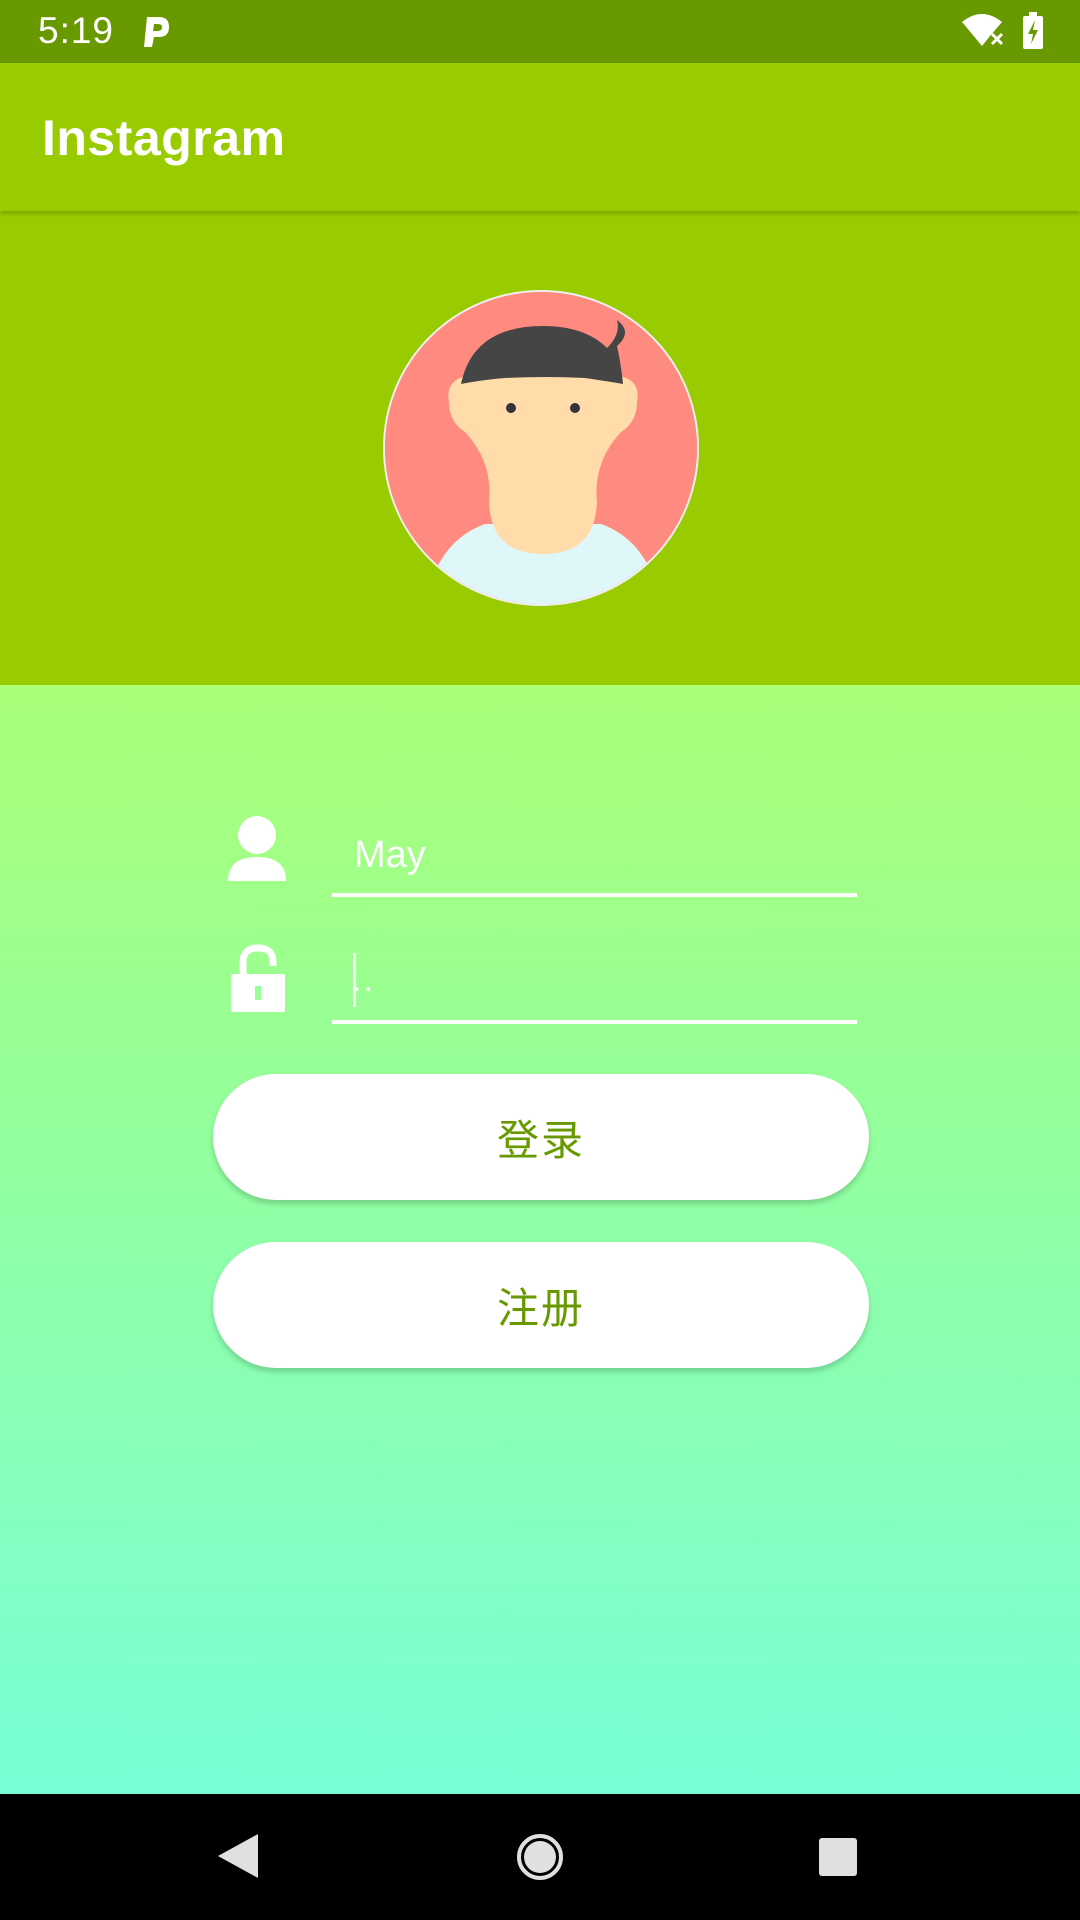  I want to click on triangle-back-icon, so click(238, 1856).